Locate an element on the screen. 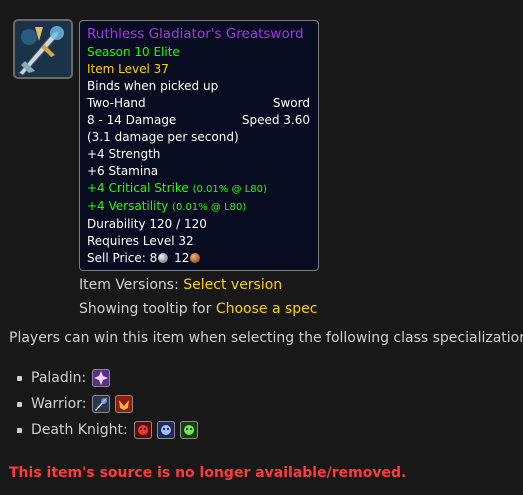 The image size is (523, 495). item-strength: +4 Strength is located at coordinates (124, 154).